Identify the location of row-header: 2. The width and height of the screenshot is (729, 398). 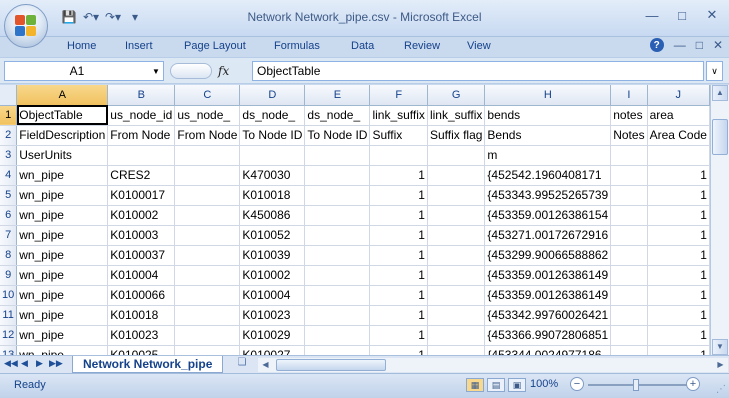
(9, 135).